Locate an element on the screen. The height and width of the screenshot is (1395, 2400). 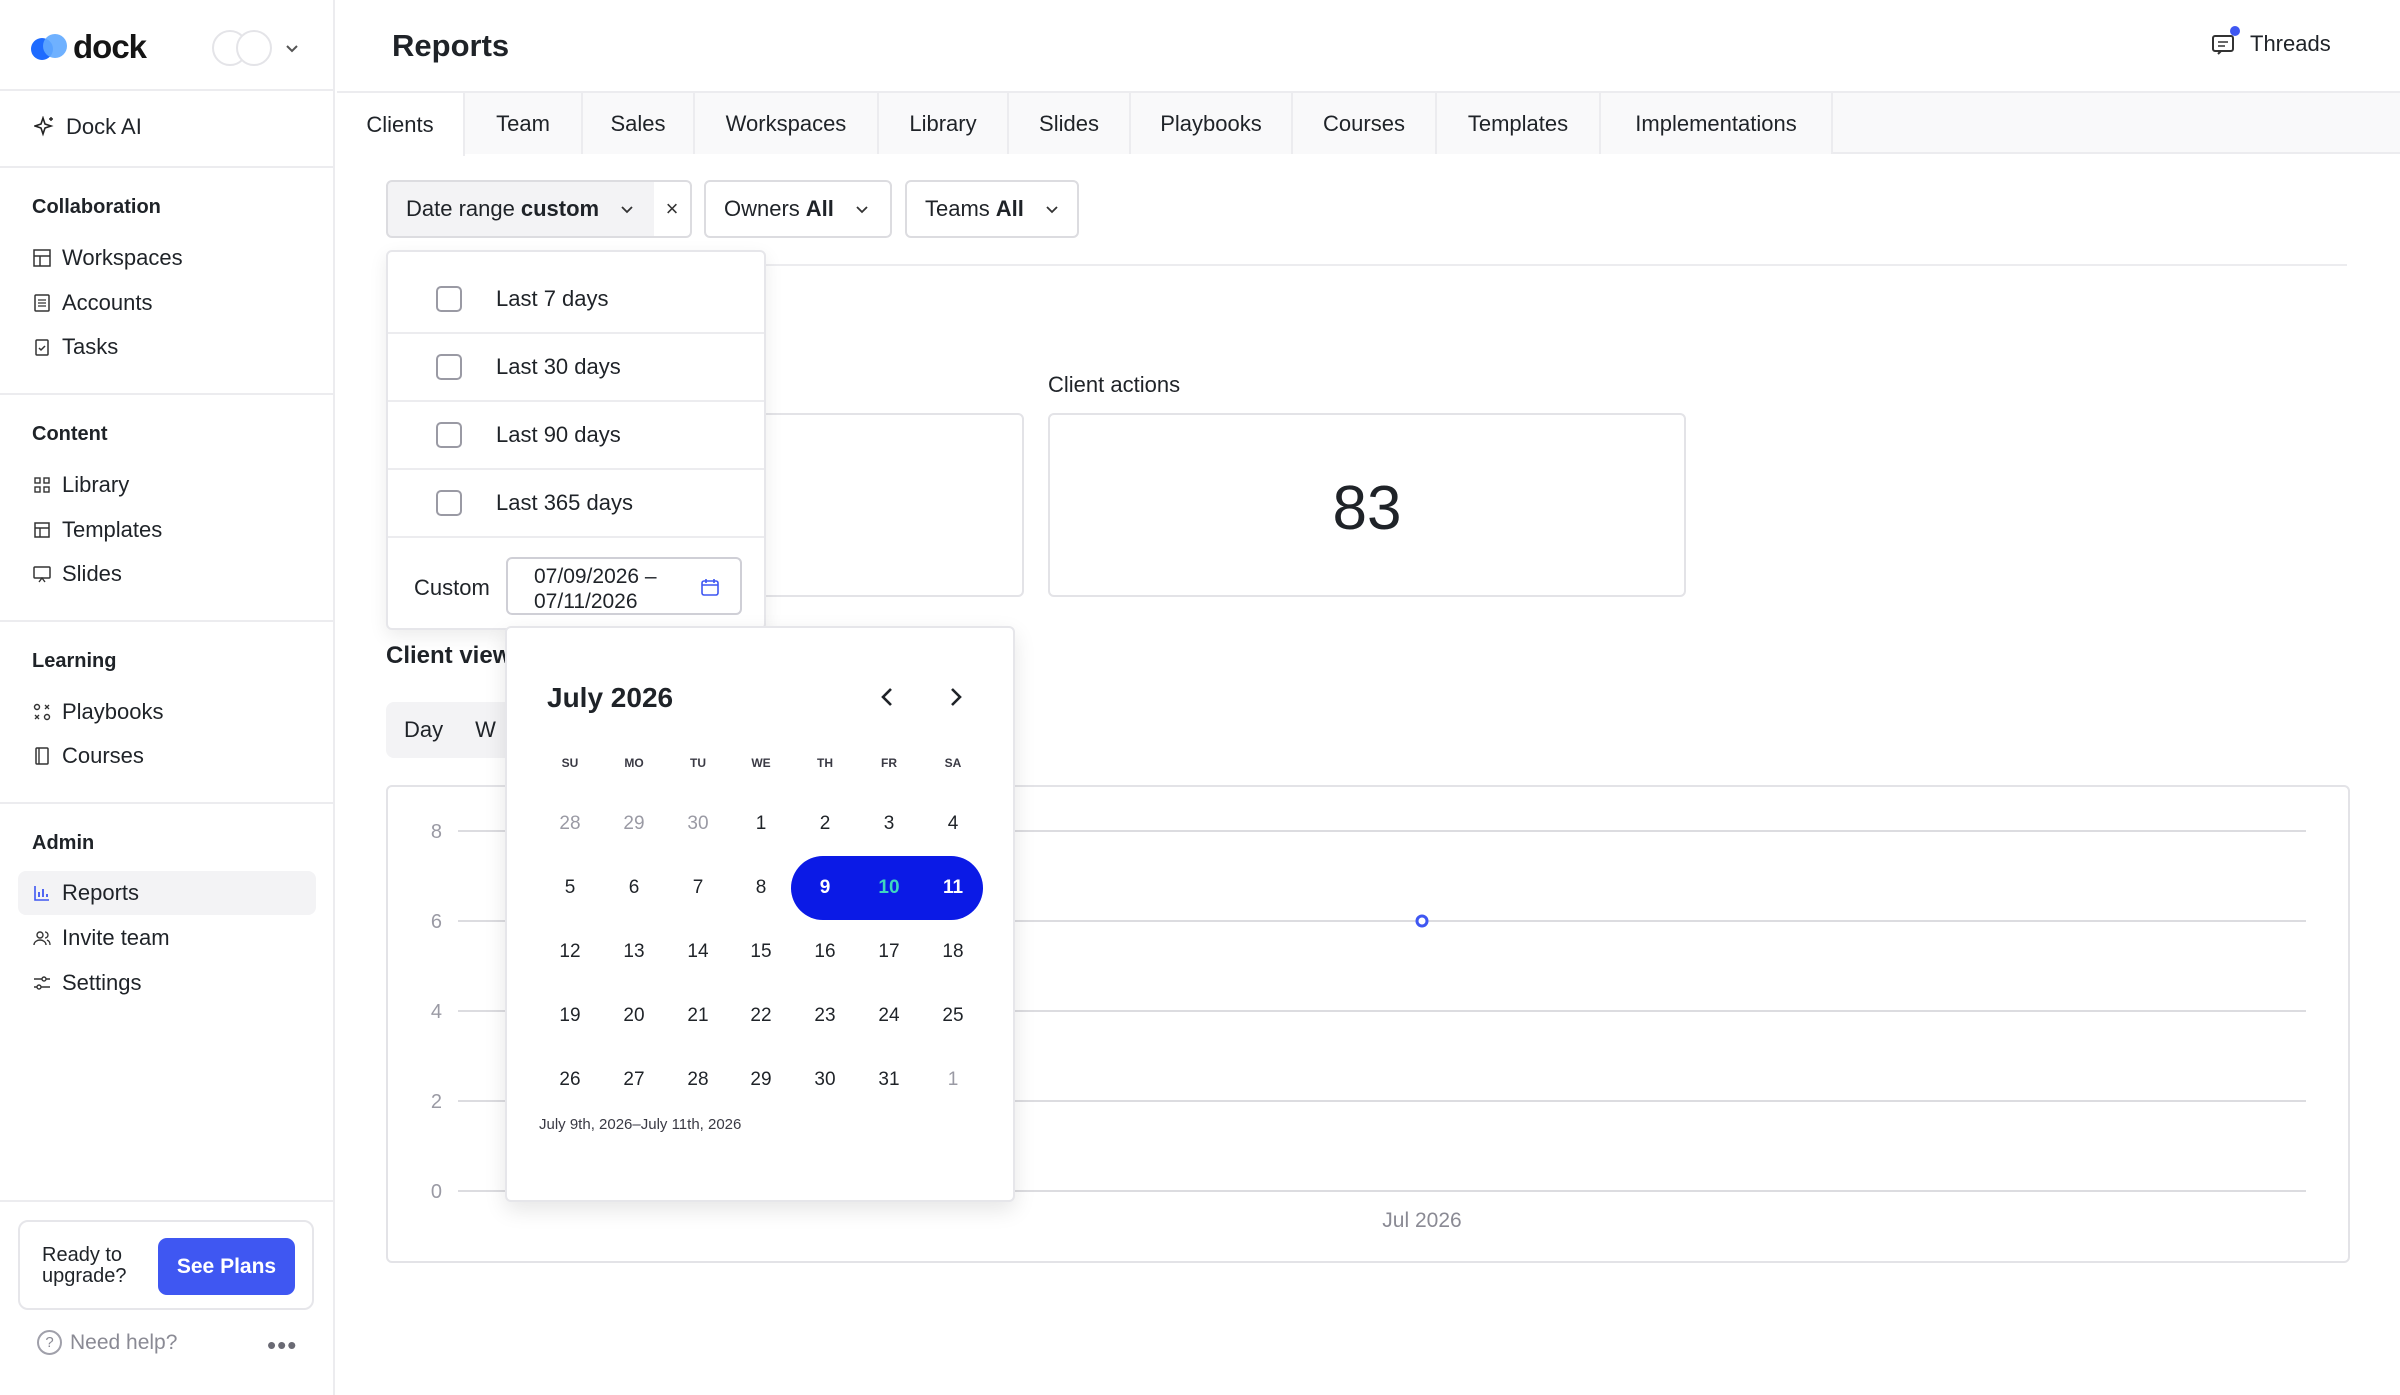
calendar-day: 5 is located at coordinates (570, 888).